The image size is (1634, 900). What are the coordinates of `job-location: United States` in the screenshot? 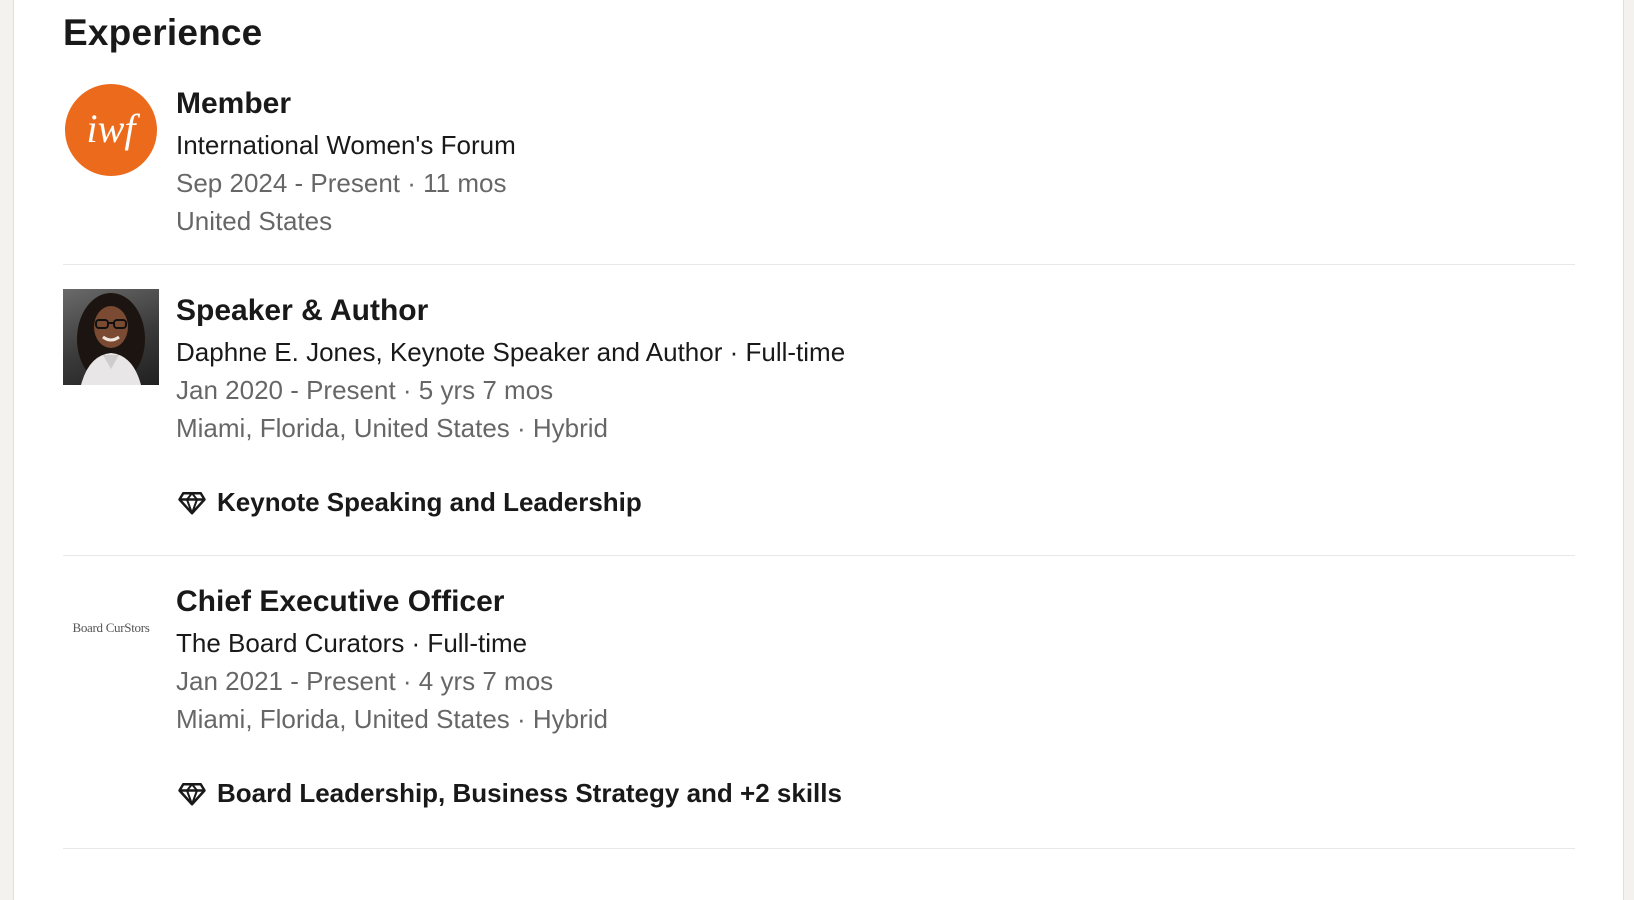 It's located at (254, 221).